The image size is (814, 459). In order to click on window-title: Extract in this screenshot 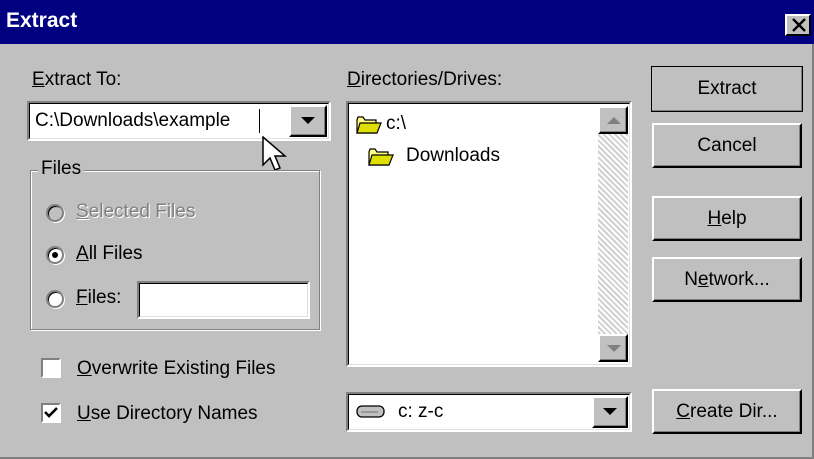, I will do `click(42, 20)`.